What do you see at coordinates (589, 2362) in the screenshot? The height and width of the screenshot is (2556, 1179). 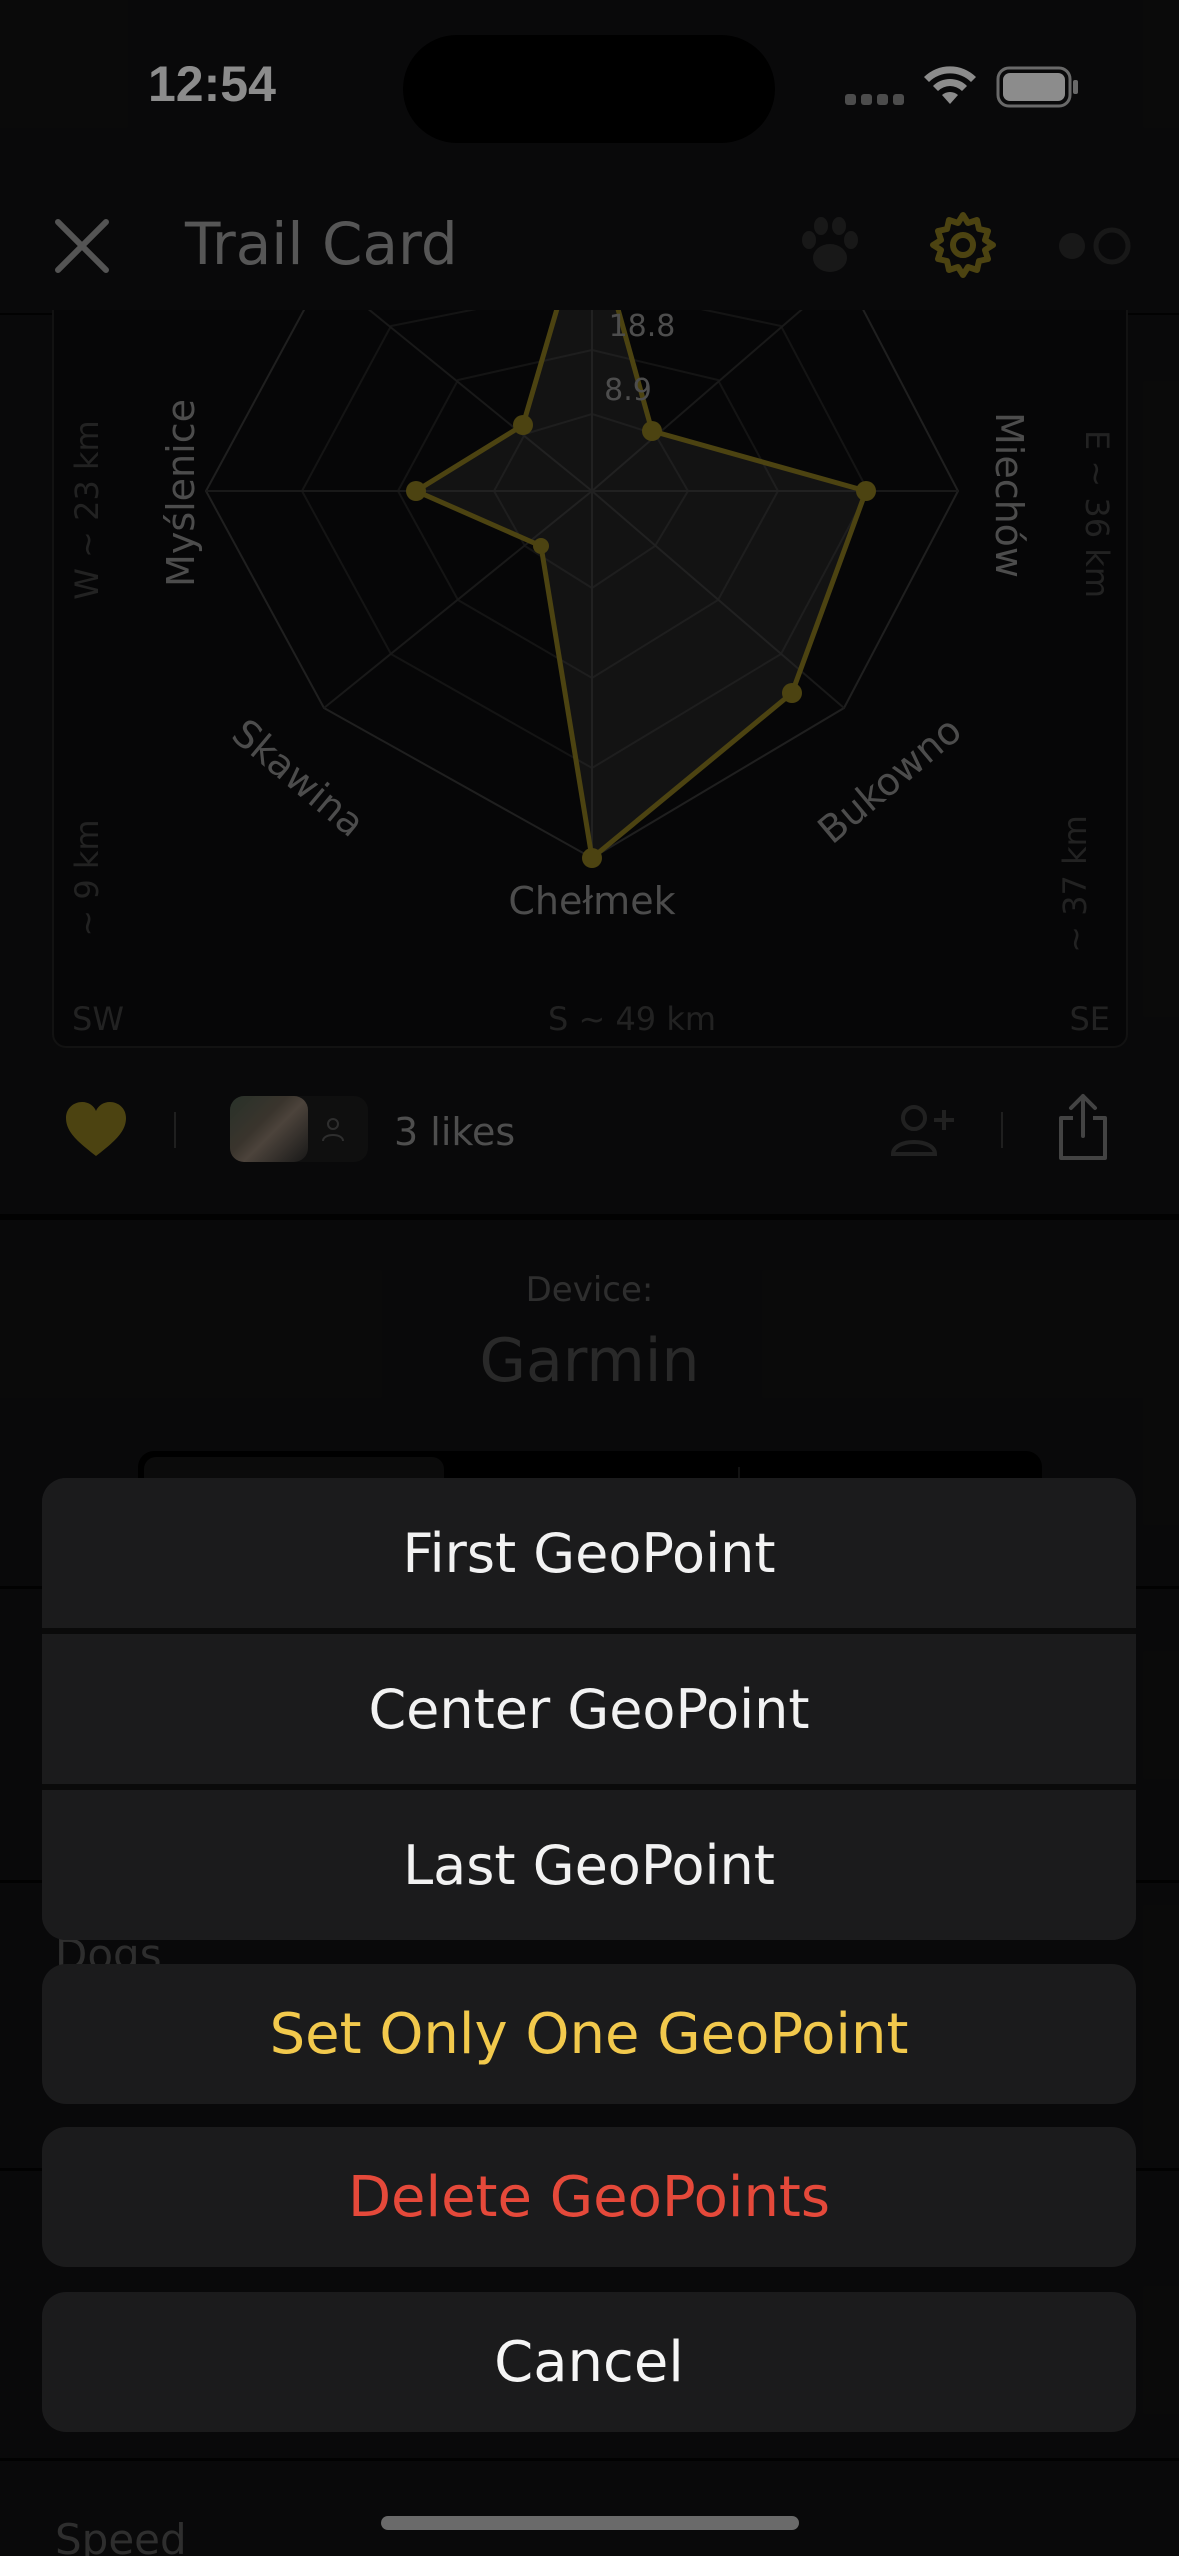 I see `cancel-button: Cancel` at bounding box center [589, 2362].